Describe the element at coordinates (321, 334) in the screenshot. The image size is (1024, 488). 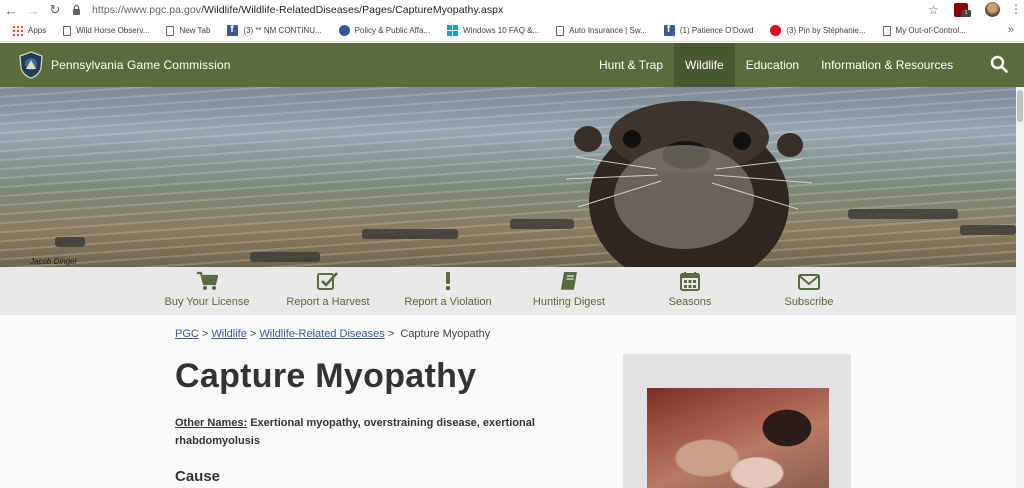
I see `breadcrumb-link-diseases: Wildlife-Related Diseases` at that location.